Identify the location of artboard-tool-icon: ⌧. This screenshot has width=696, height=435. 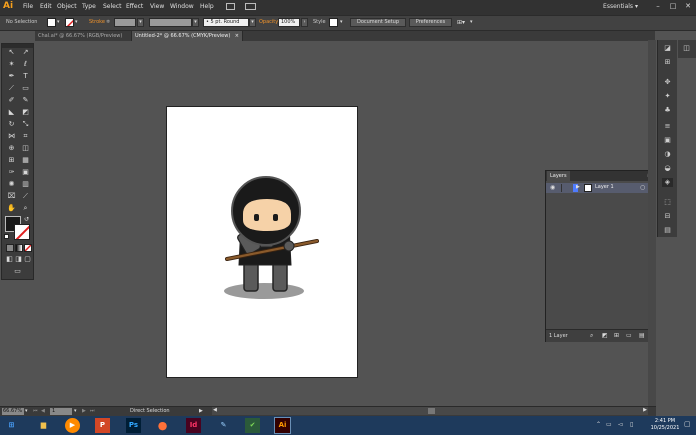
(11, 196).